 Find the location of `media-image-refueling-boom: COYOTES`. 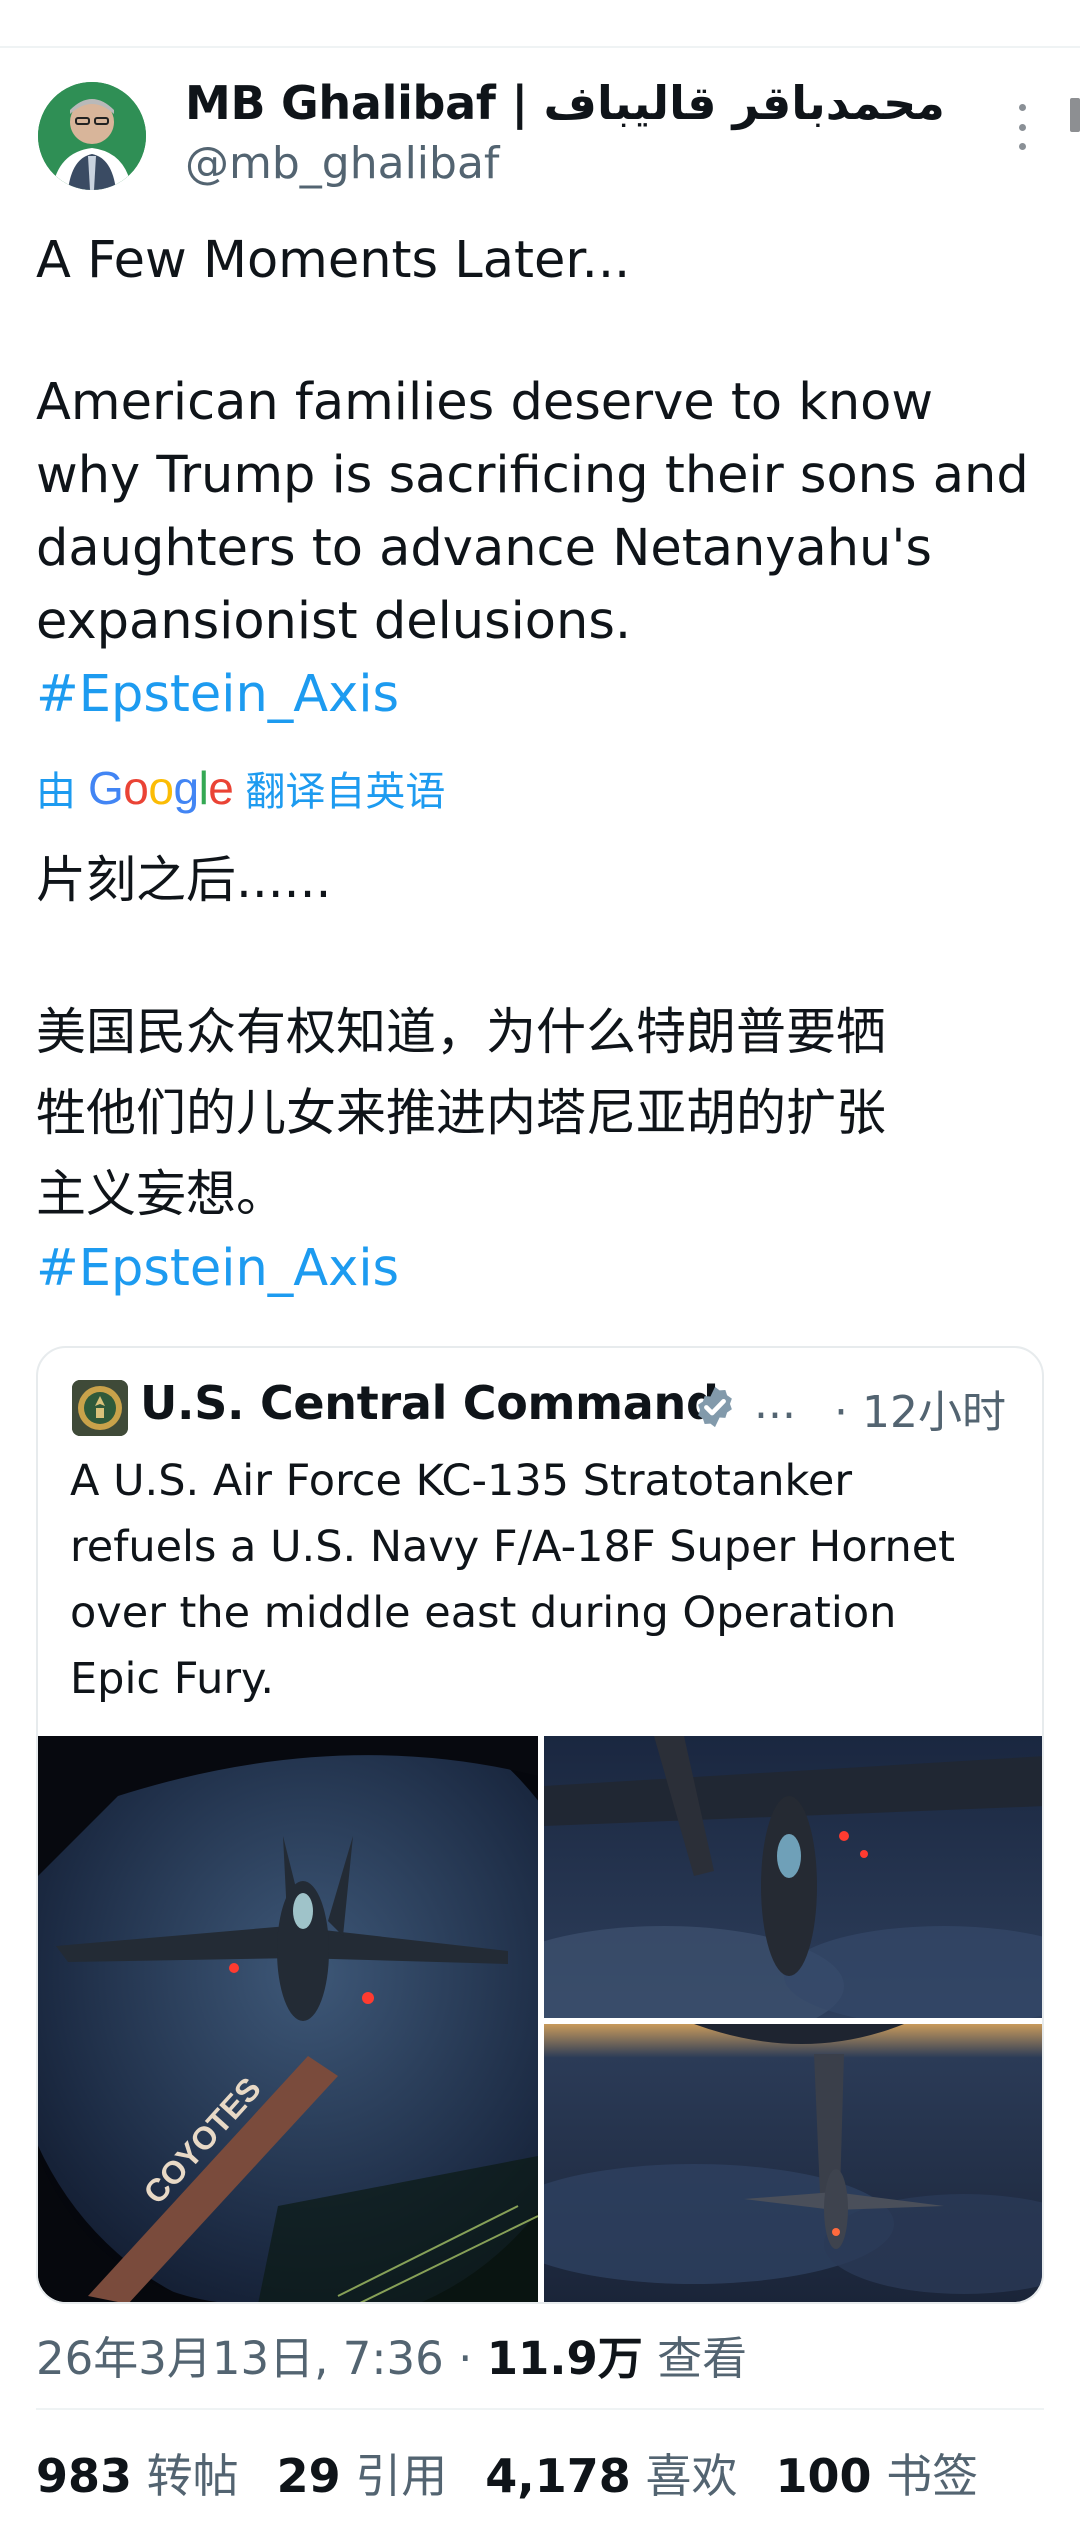

media-image-refueling-boom: COYOTES is located at coordinates (288, 2019).